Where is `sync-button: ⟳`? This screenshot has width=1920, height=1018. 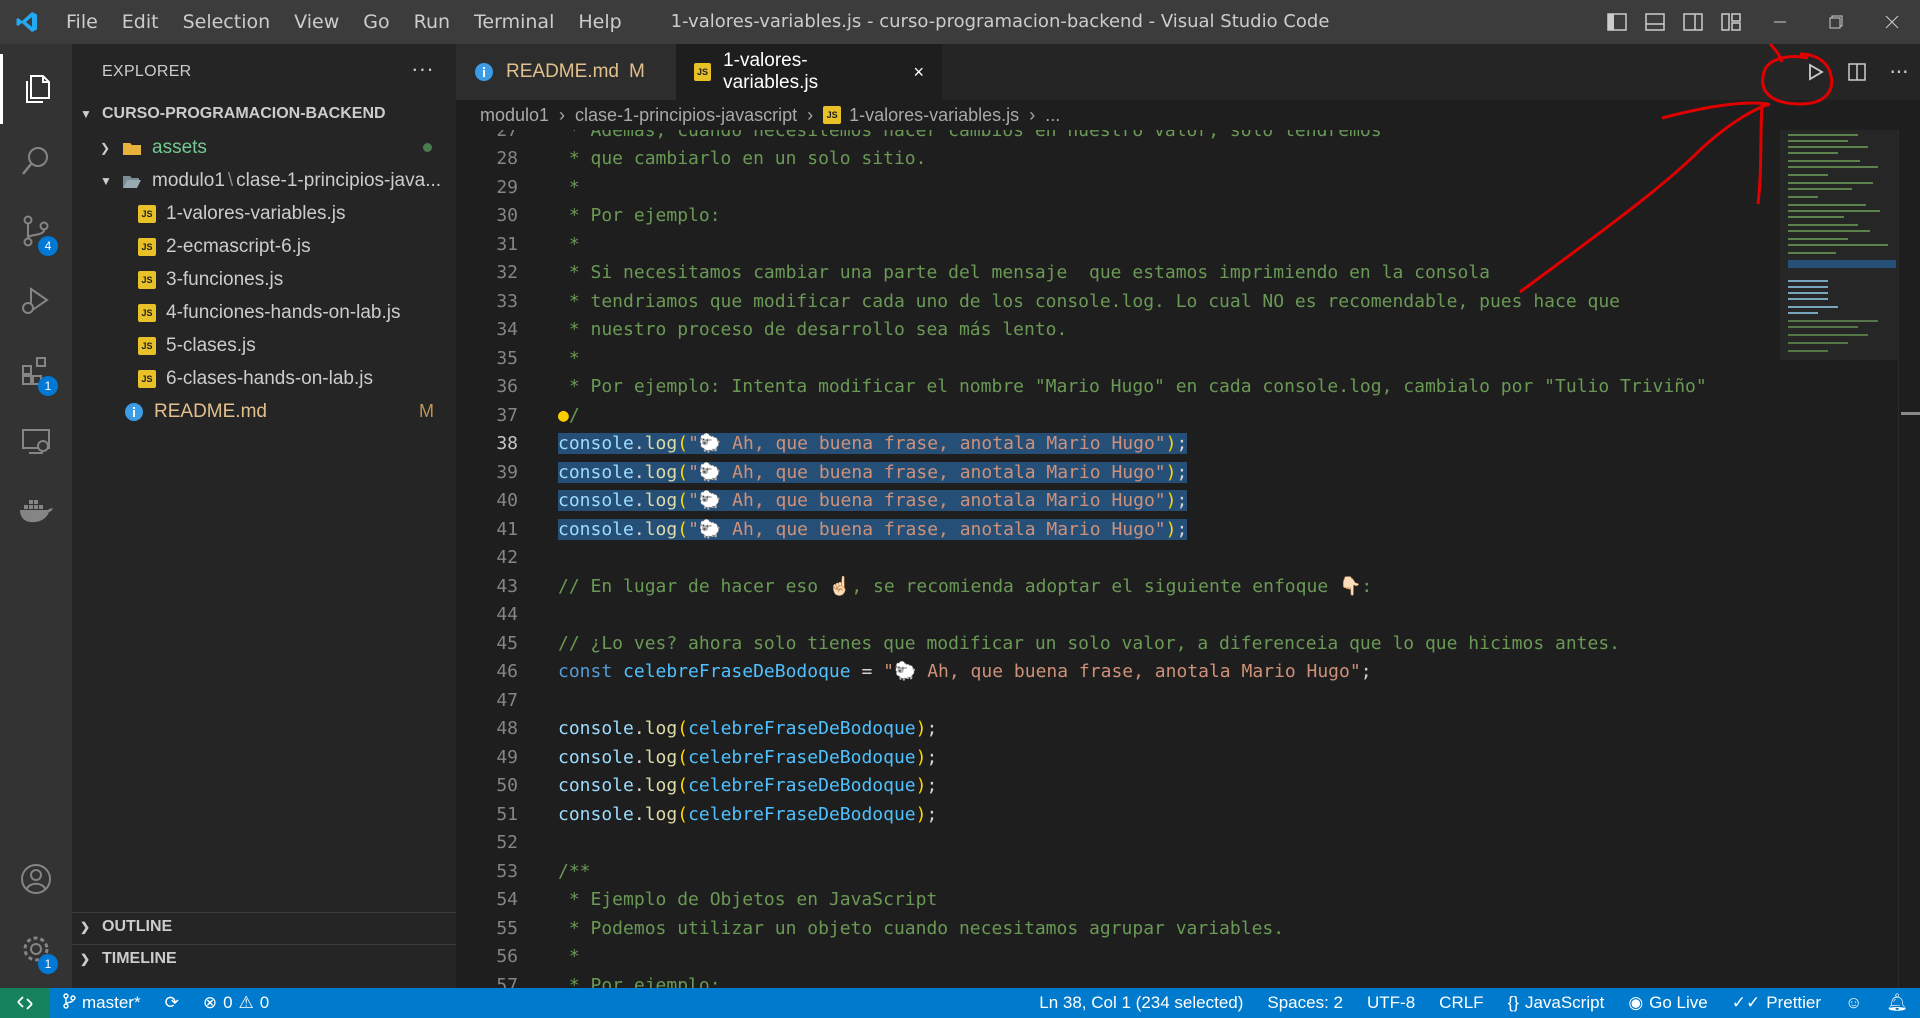
sync-button: ⟳ is located at coordinates (172, 1003).